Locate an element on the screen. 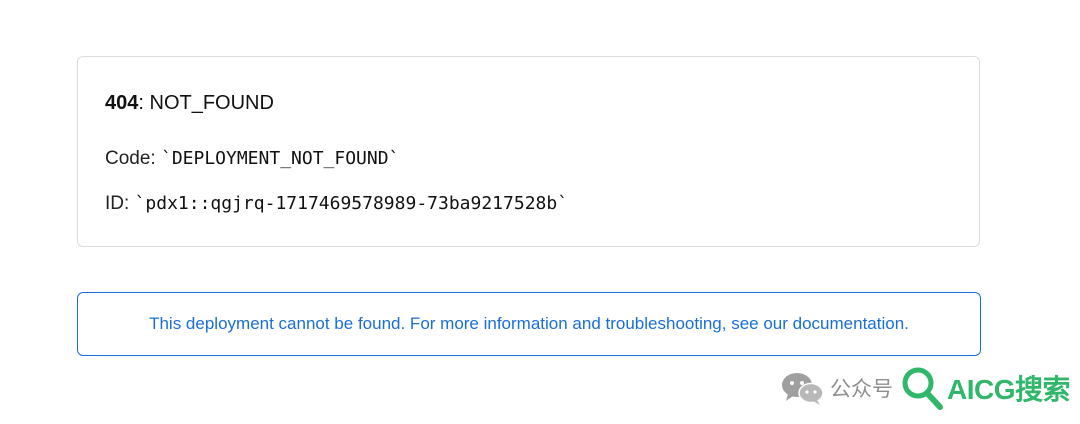  wechat-icon is located at coordinates (803, 389).